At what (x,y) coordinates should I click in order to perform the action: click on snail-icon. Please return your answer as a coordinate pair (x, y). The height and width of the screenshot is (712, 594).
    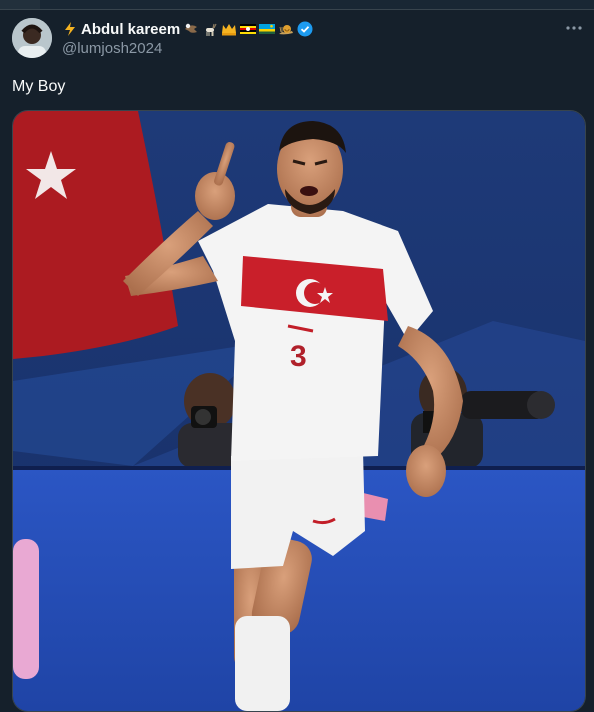
    Looking at the image, I should click on (286, 30).